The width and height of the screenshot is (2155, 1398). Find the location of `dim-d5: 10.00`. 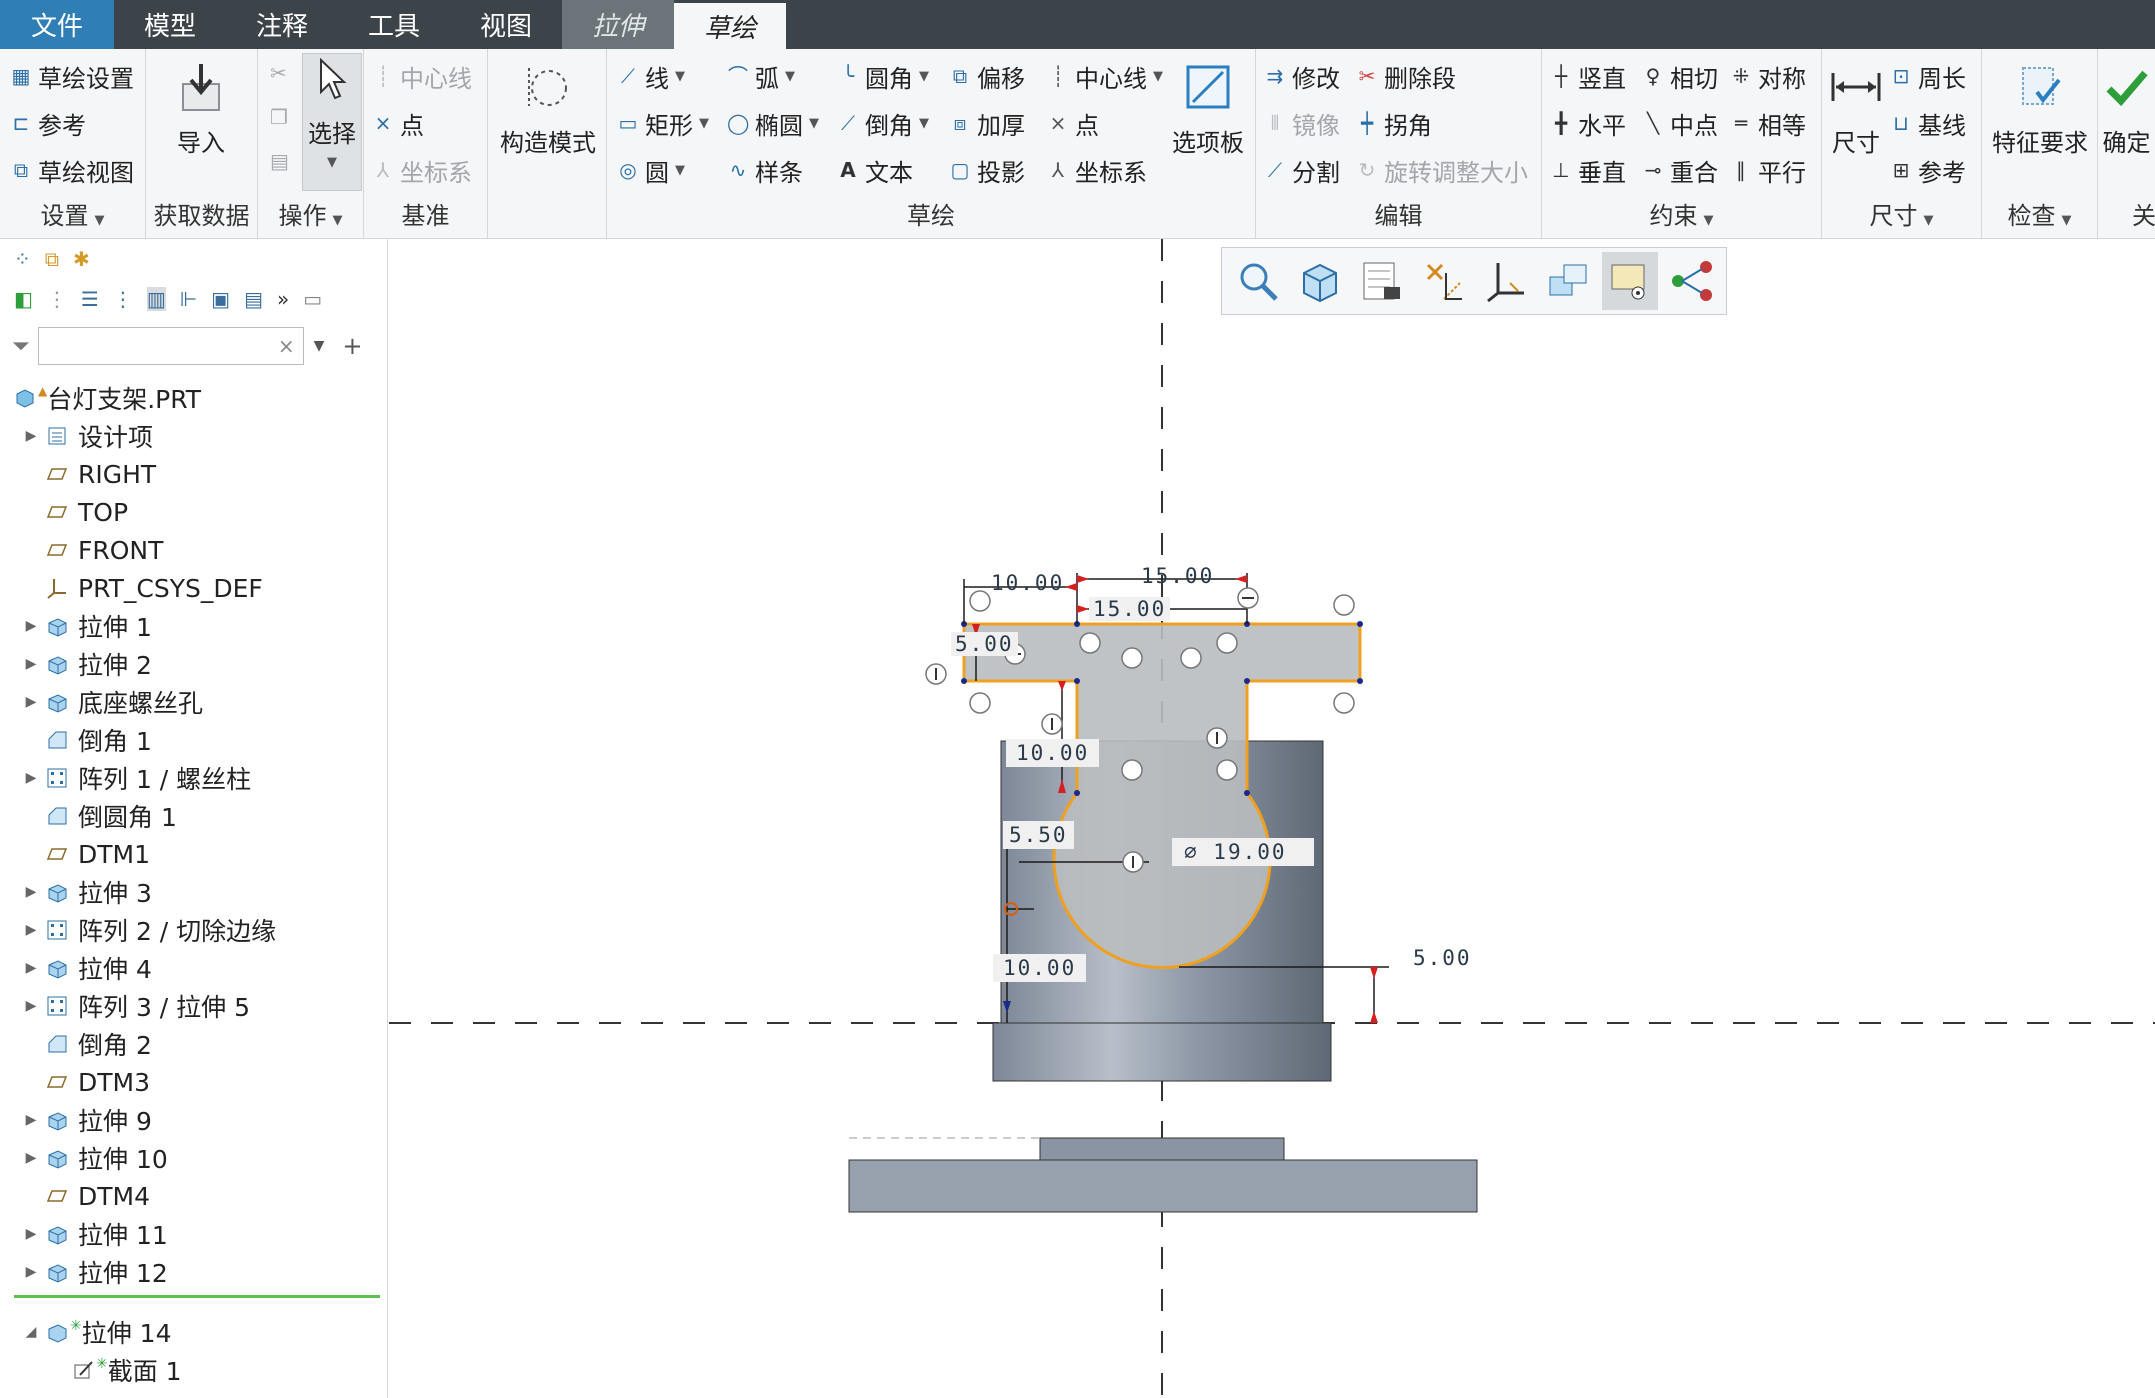

dim-d5: 10.00 is located at coordinates (1053, 753).